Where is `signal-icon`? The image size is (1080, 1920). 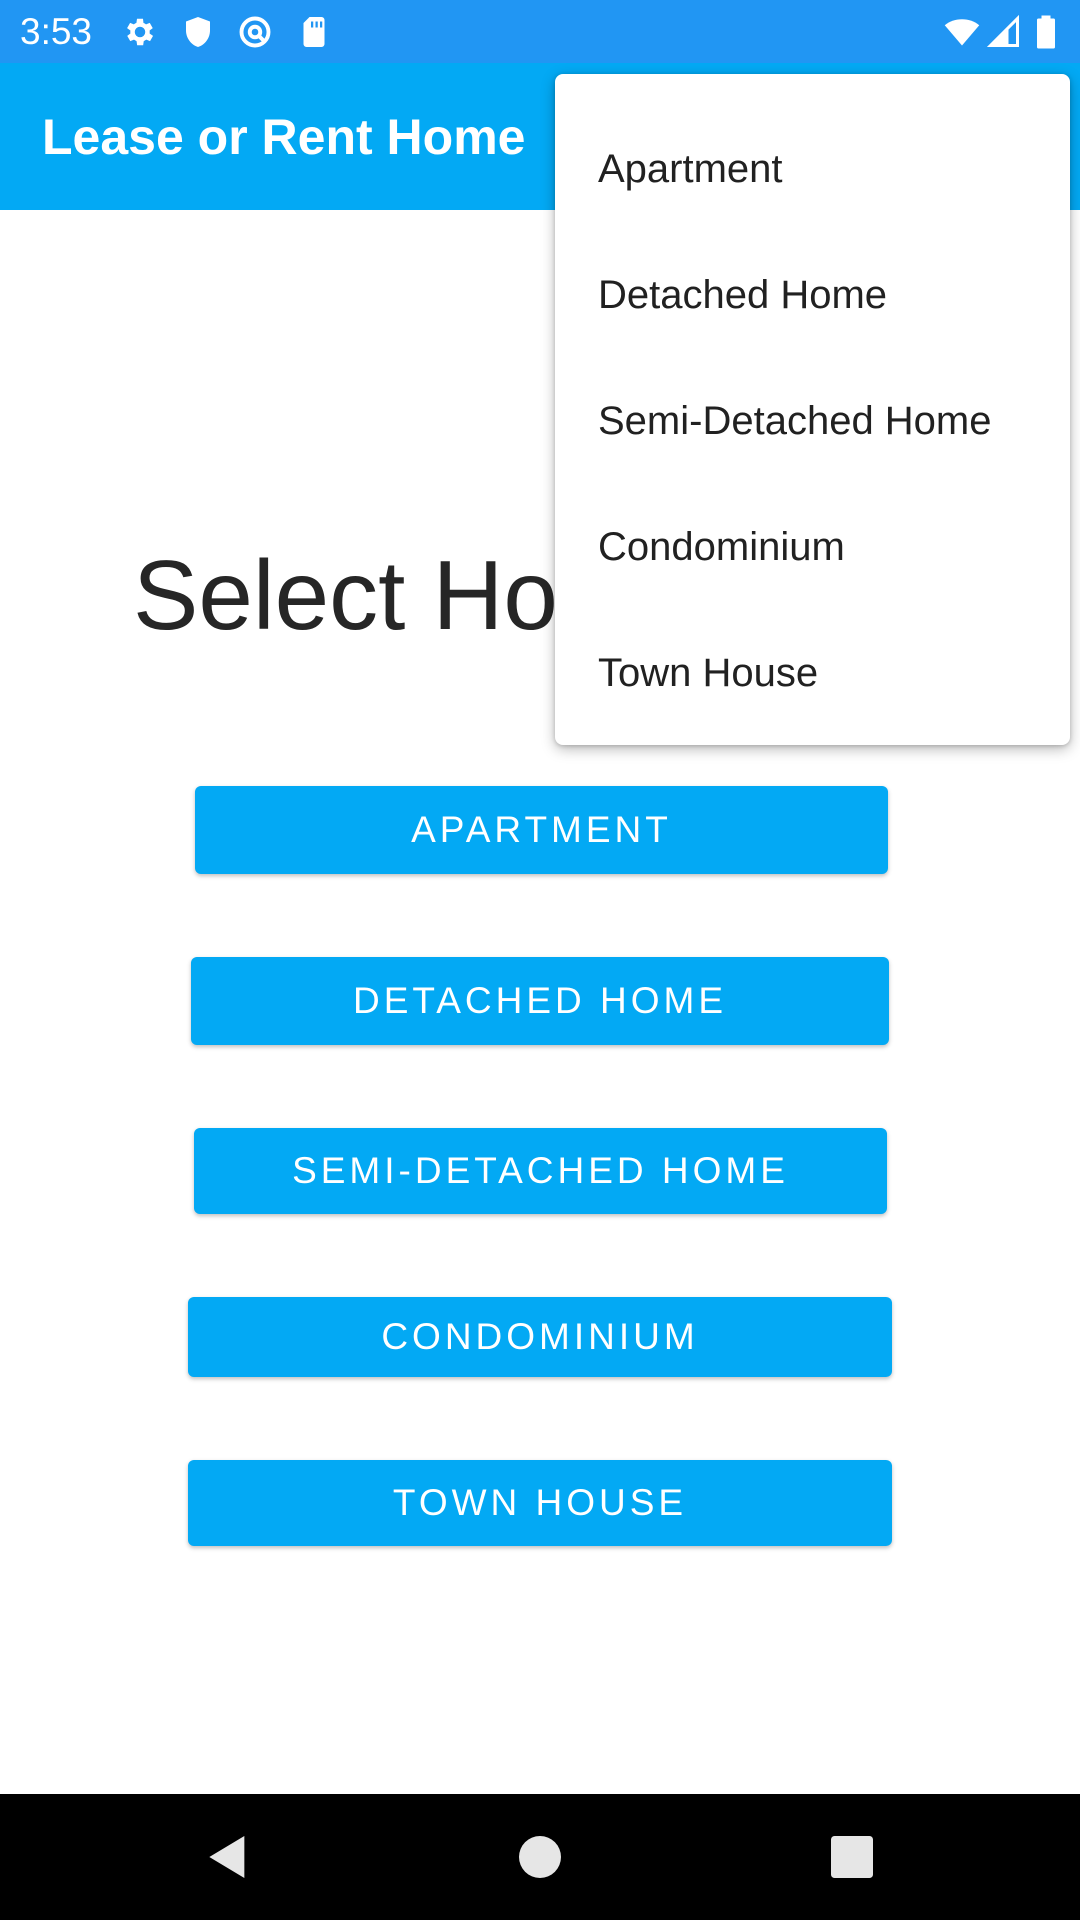
signal-icon is located at coordinates (1004, 32).